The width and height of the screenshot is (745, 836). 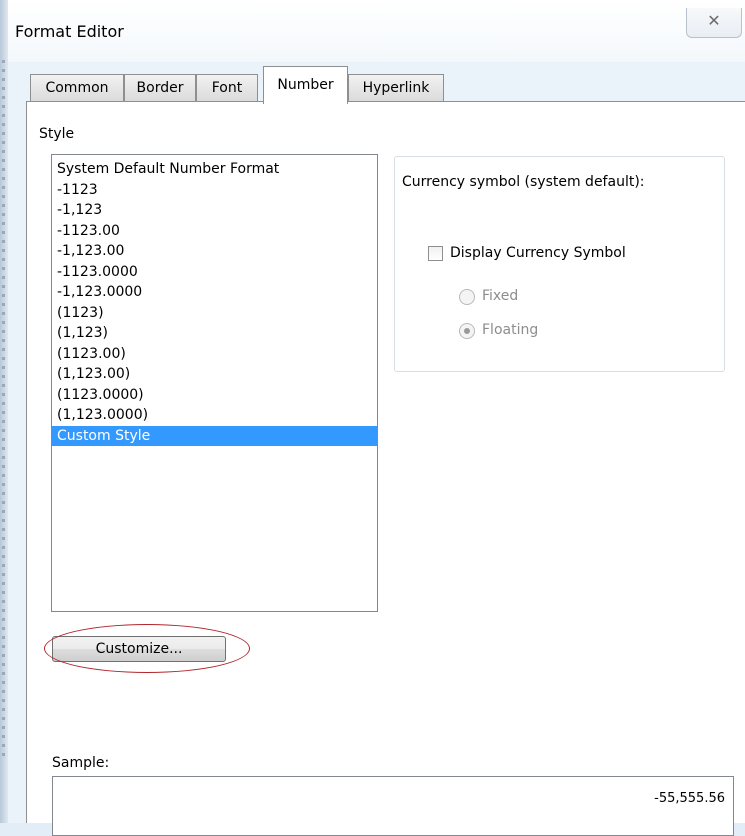 What do you see at coordinates (77, 88) in the screenshot?
I see `tab-common: Common` at bounding box center [77, 88].